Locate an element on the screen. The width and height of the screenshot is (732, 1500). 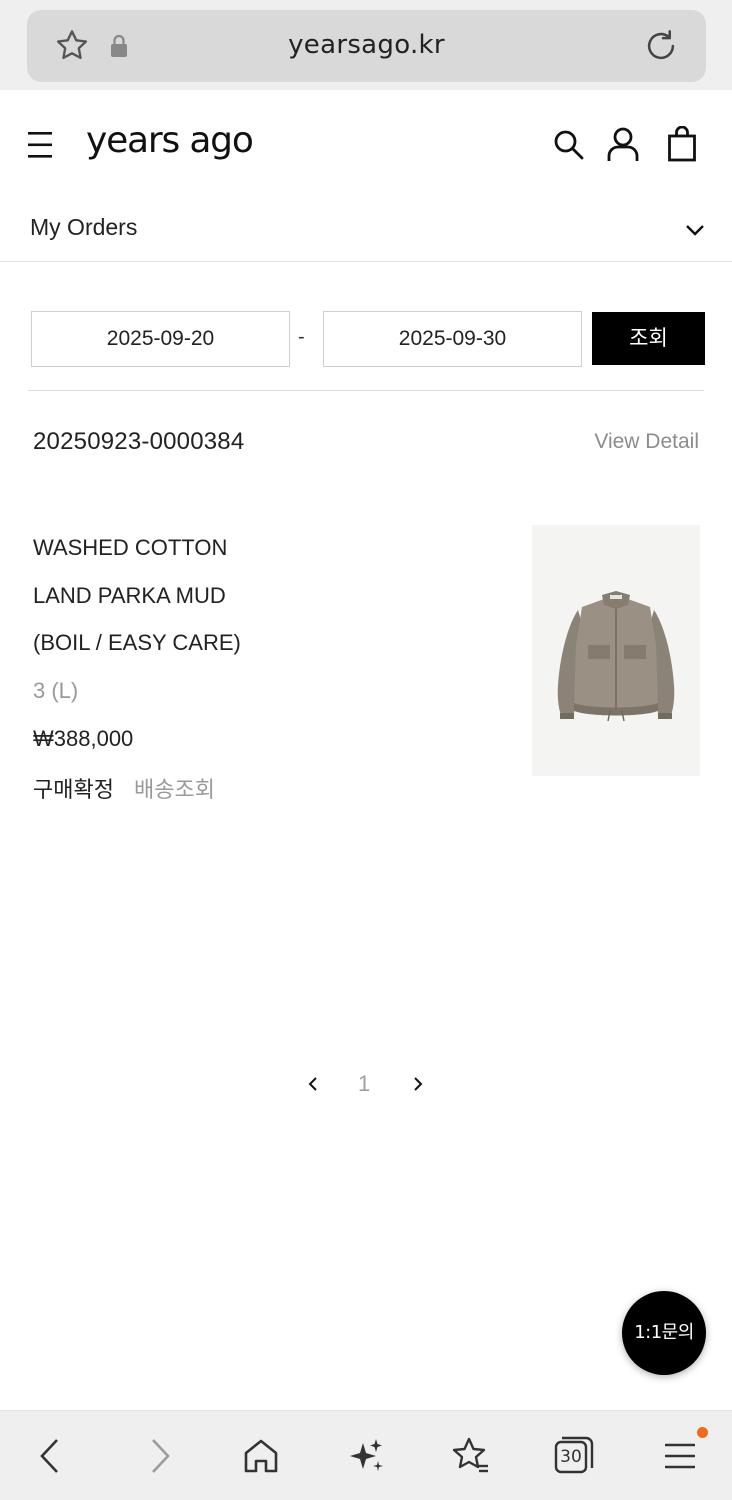
jacket-illustration is located at coordinates (616, 656).